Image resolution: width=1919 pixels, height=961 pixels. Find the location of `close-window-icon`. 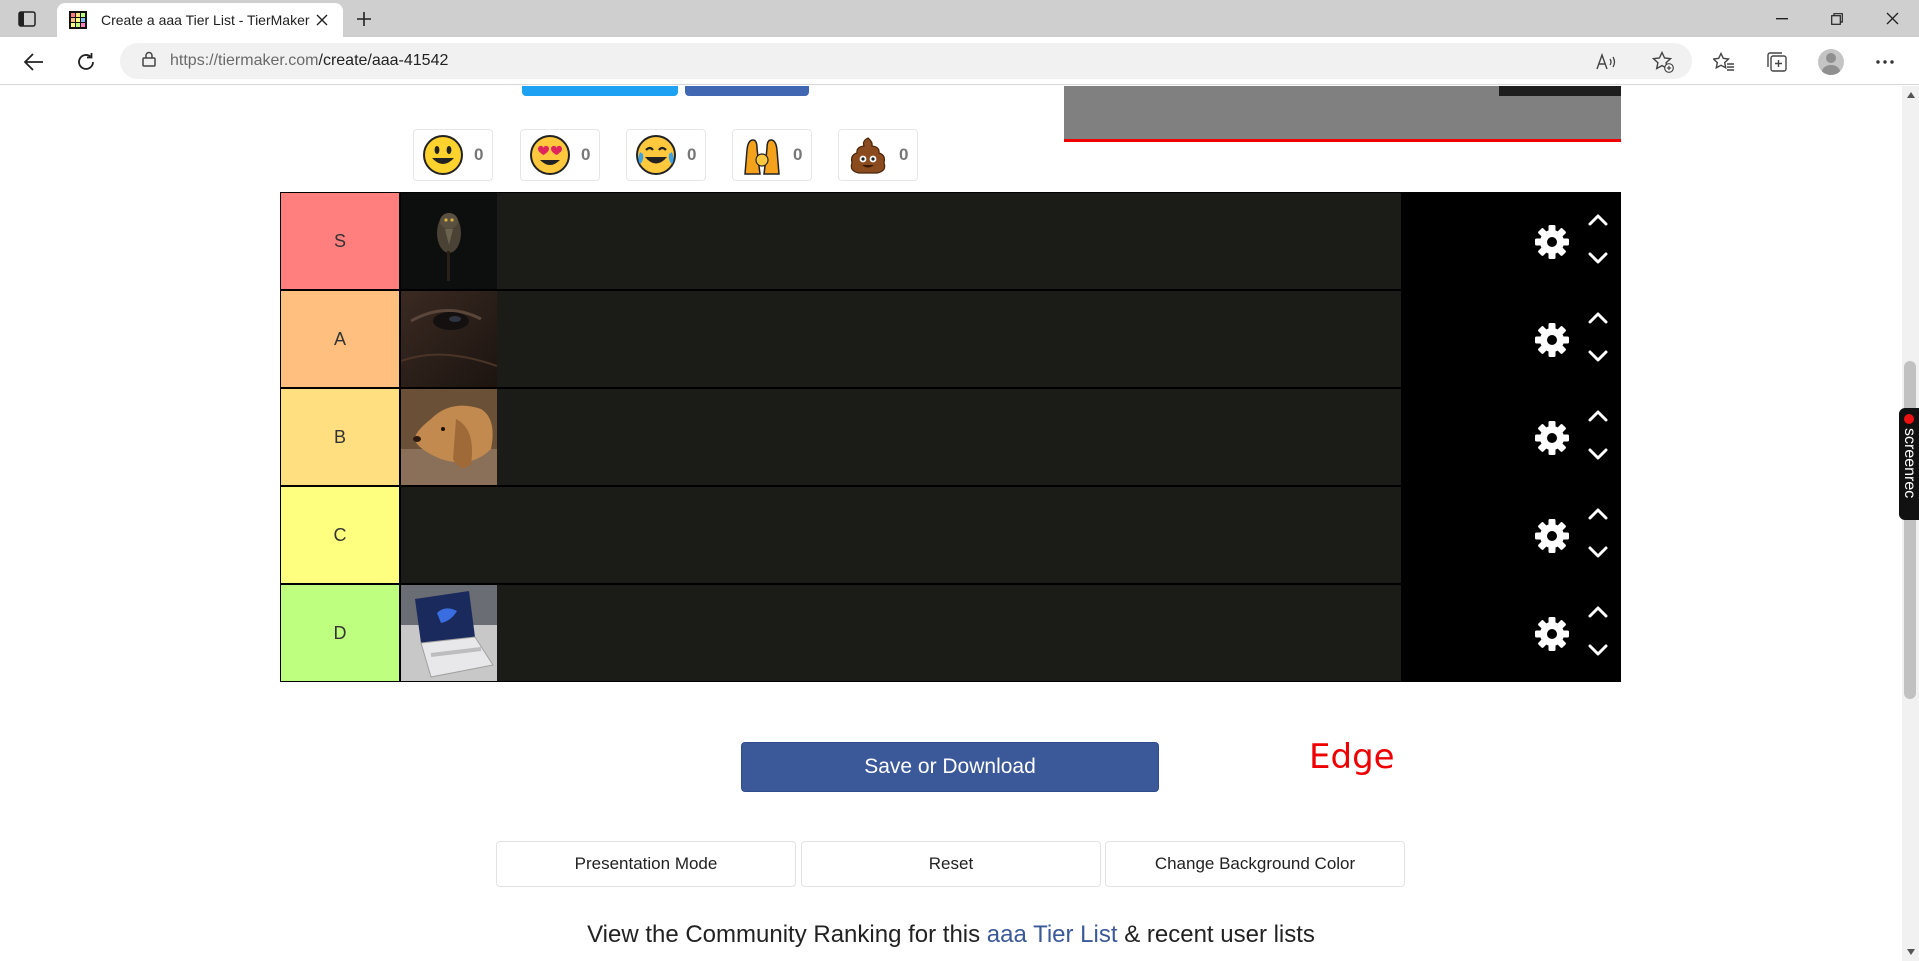

close-window-icon is located at coordinates (1892, 18).